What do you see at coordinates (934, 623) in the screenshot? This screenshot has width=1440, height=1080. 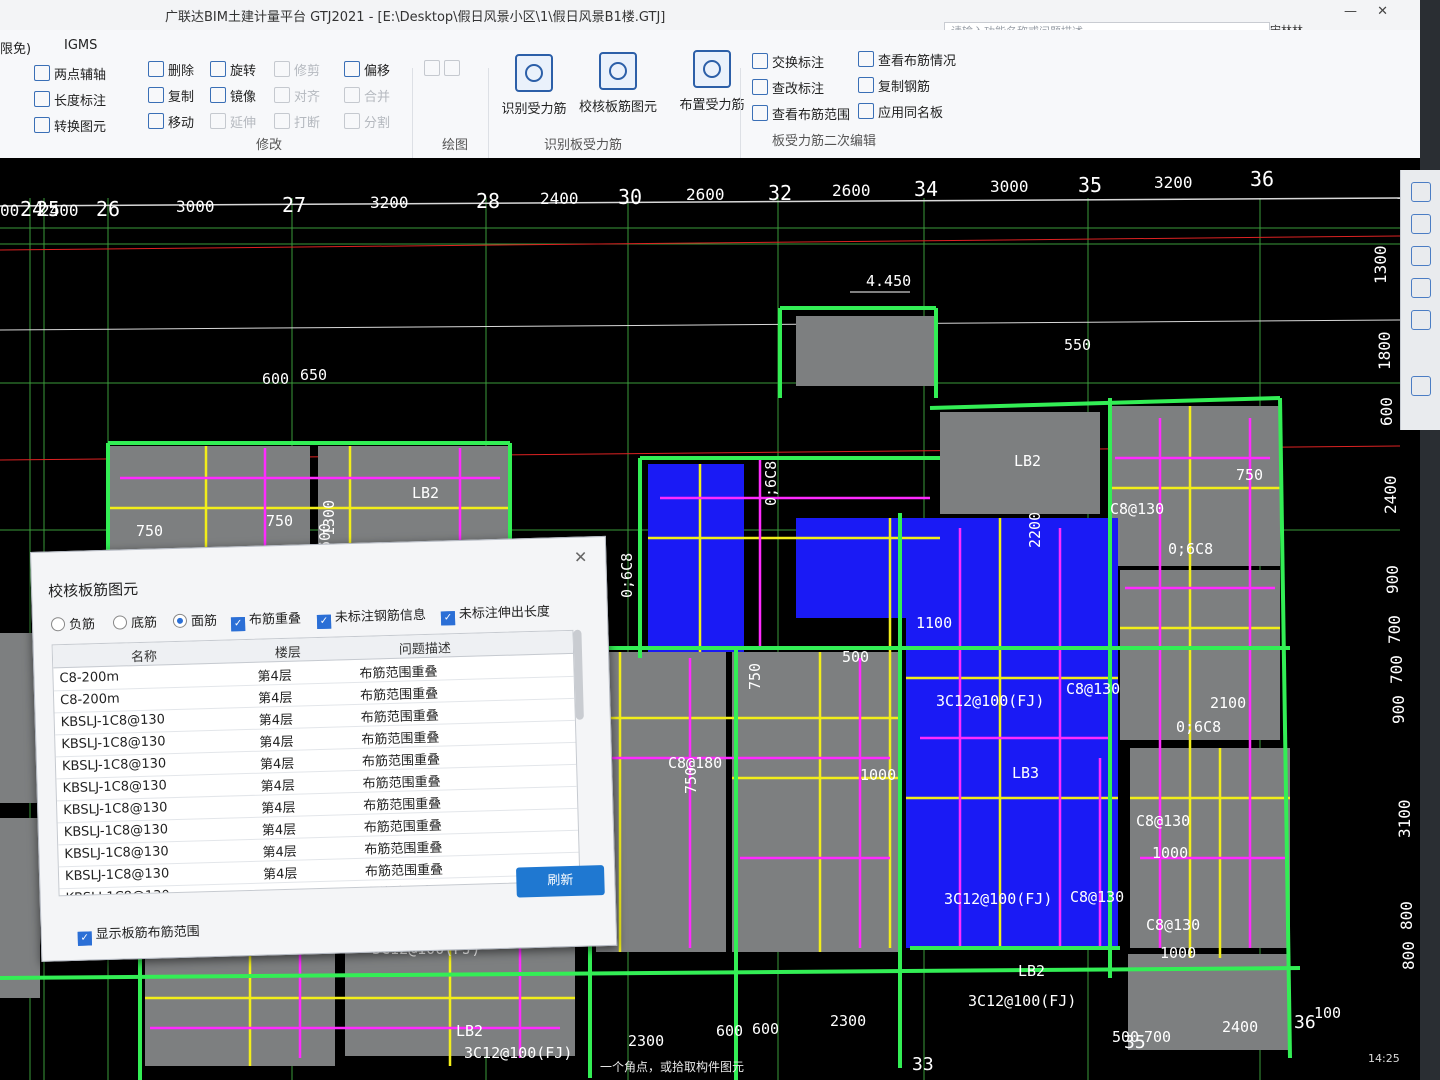 I see `rebar-label: 1100` at bounding box center [934, 623].